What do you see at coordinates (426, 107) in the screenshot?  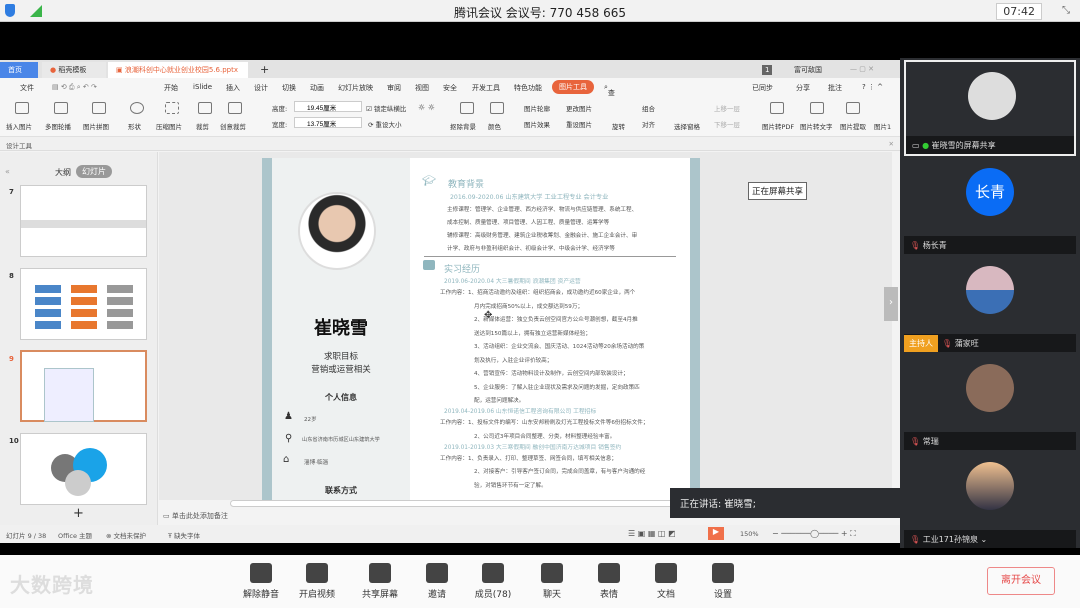 I see `brightness-contrast-icons: ☼ ☼` at bounding box center [426, 107].